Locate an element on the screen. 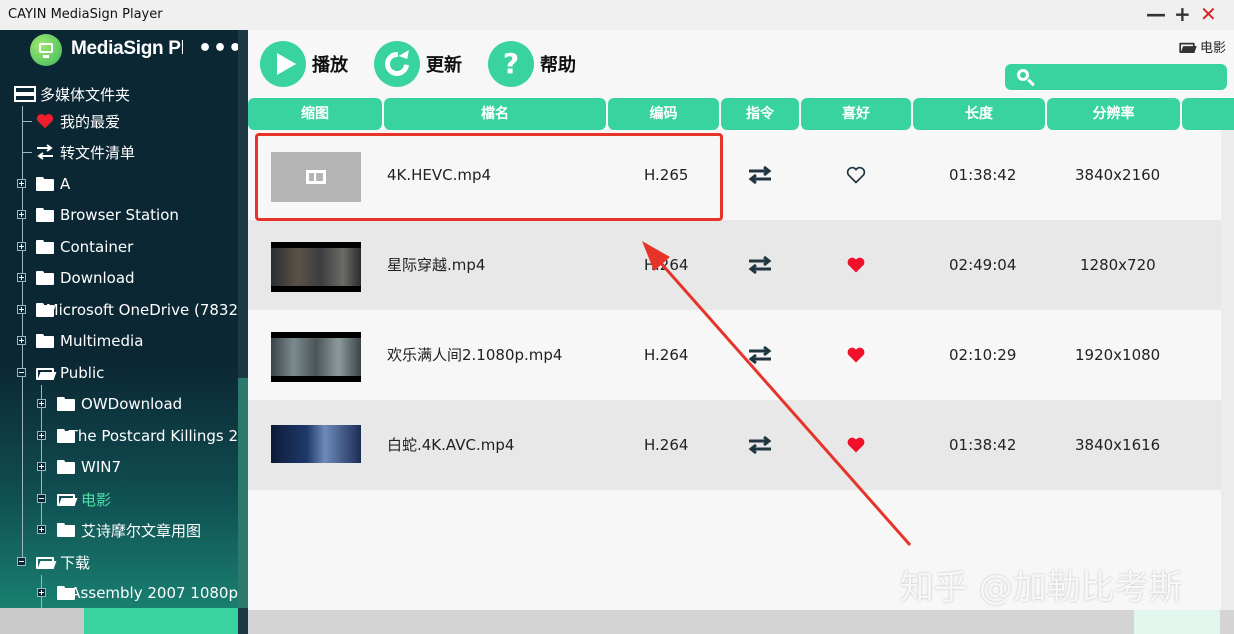 This screenshot has width=1234, height=634. tree-item-xiazai: 下载 is located at coordinates (63, 562).